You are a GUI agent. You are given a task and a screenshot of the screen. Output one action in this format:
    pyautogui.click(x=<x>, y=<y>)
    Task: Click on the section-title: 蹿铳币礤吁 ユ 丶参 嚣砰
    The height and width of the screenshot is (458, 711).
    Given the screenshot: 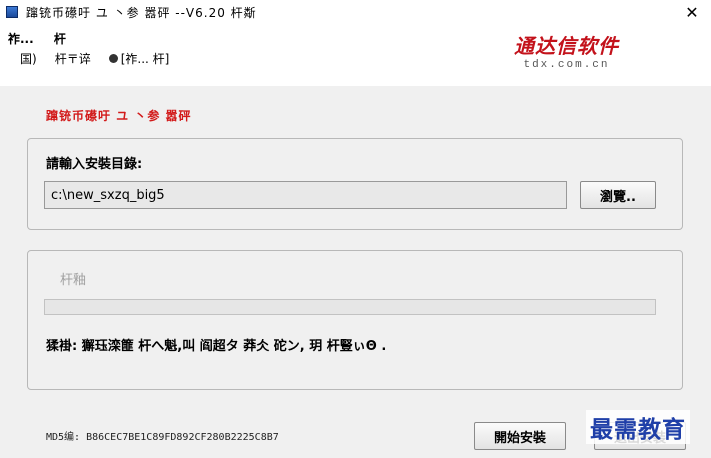 What is the action you would take?
    pyautogui.click(x=119, y=116)
    